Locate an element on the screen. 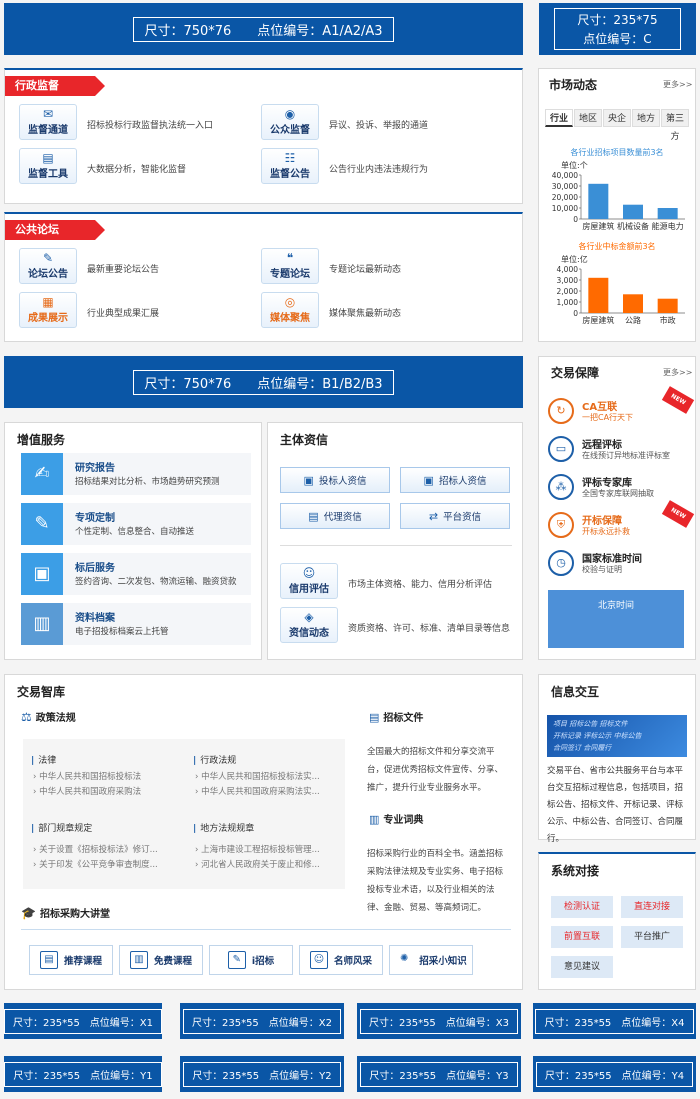  supervision-channel-button: ✉ 监督通道 is located at coordinates (48, 122).